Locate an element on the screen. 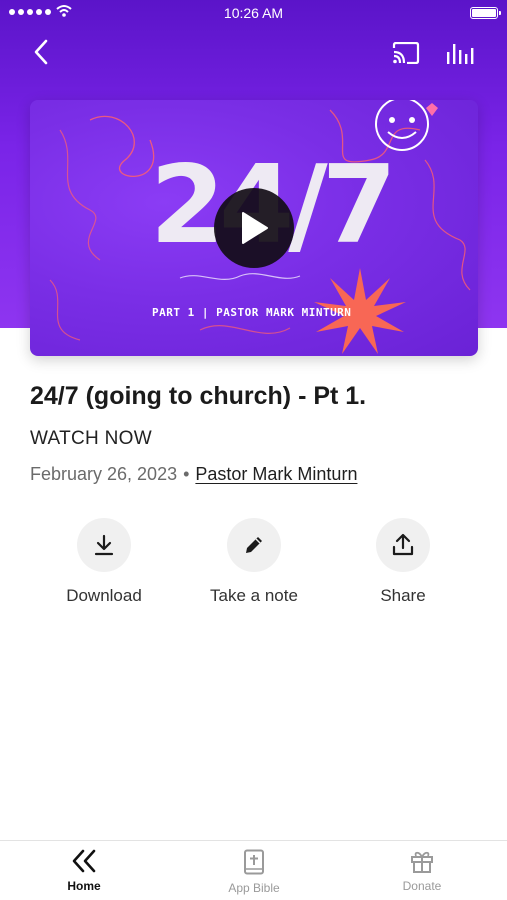 The width and height of the screenshot is (507, 900). download-circle is located at coordinates (104, 545).